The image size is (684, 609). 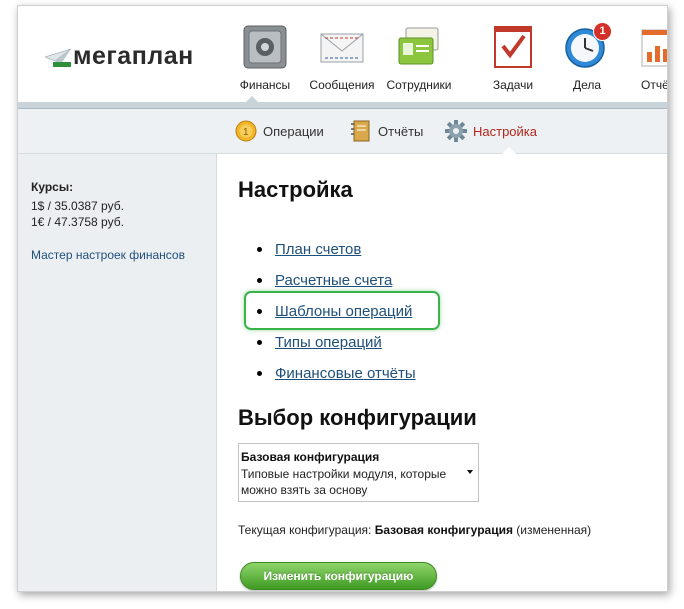 What do you see at coordinates (338, 576) in the screenshot?
I see `change-config-button: Изменить конфигурацию` at bounding box center [338, 576].